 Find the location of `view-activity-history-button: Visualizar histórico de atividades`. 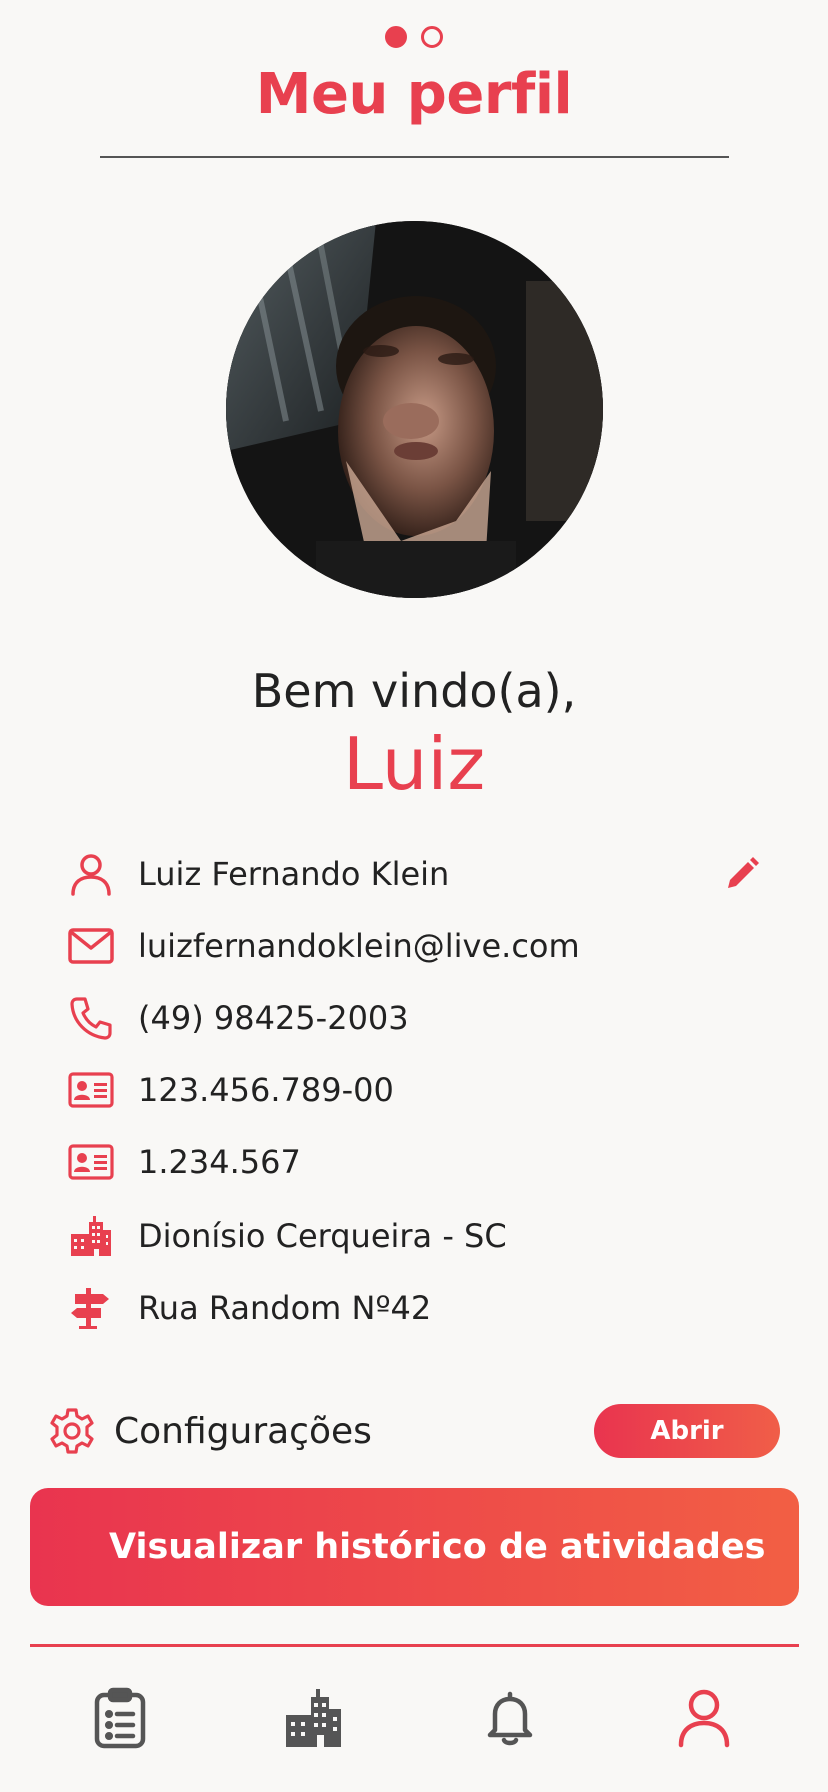

view-activity-history-button: Visualizar histórico de atividades is located at coordinates (414, 1547).